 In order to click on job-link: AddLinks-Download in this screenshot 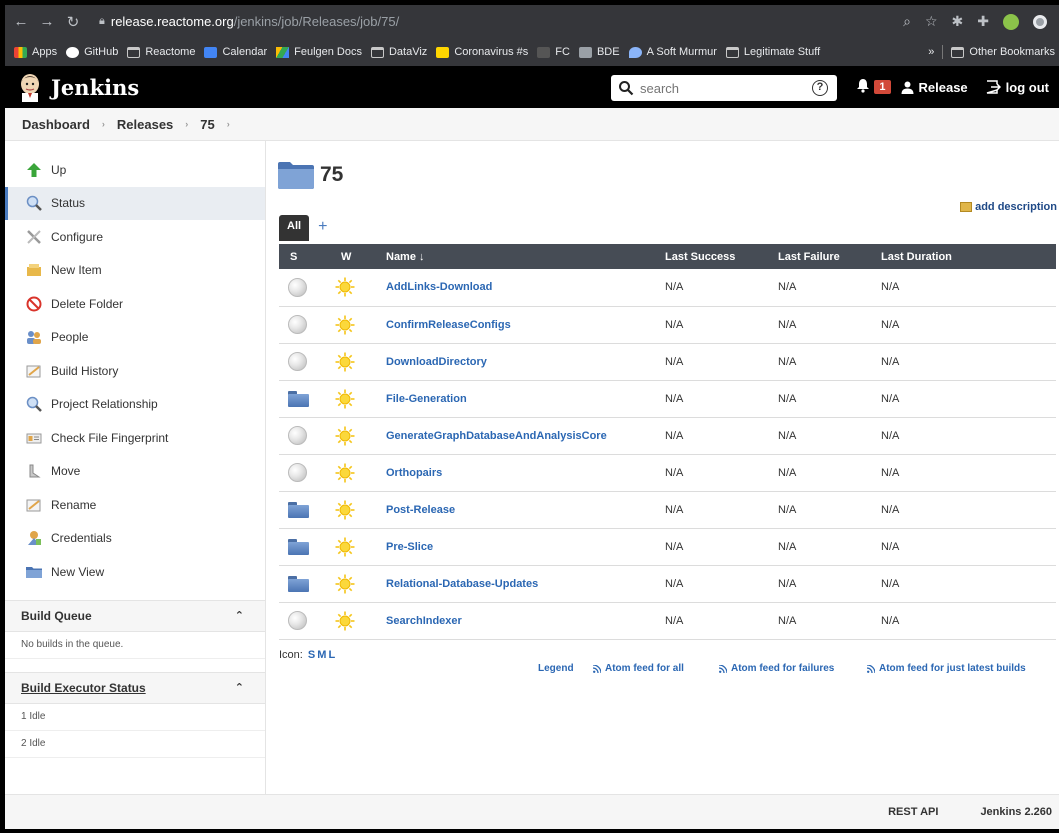, I will do `click(439, 287)`.